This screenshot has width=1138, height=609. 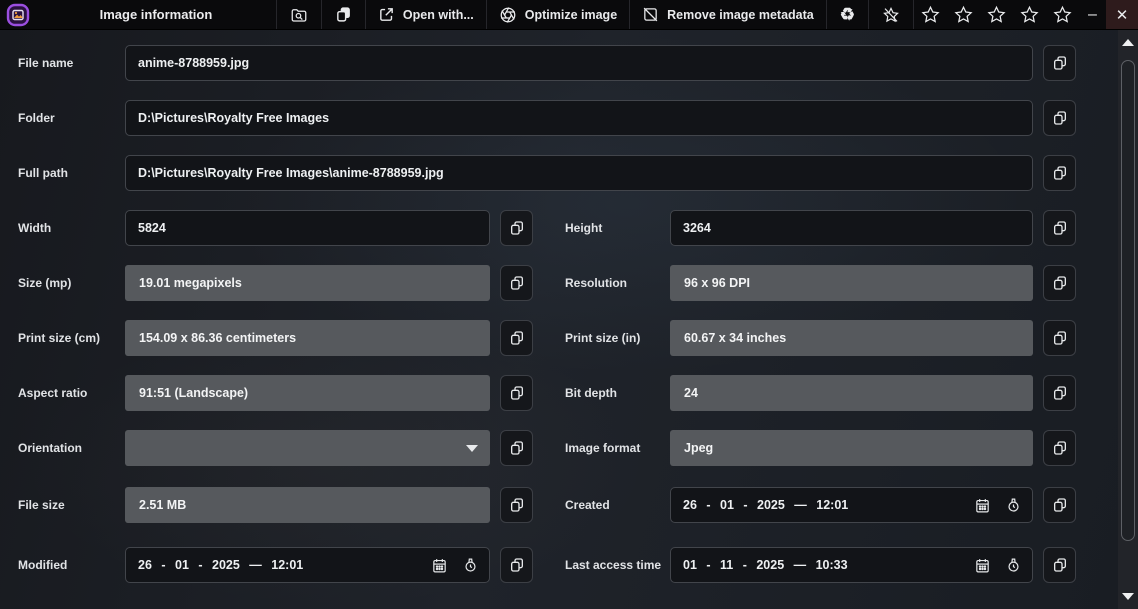 I want to click on vertical-scrollbar, so click(x=1128, y=319).